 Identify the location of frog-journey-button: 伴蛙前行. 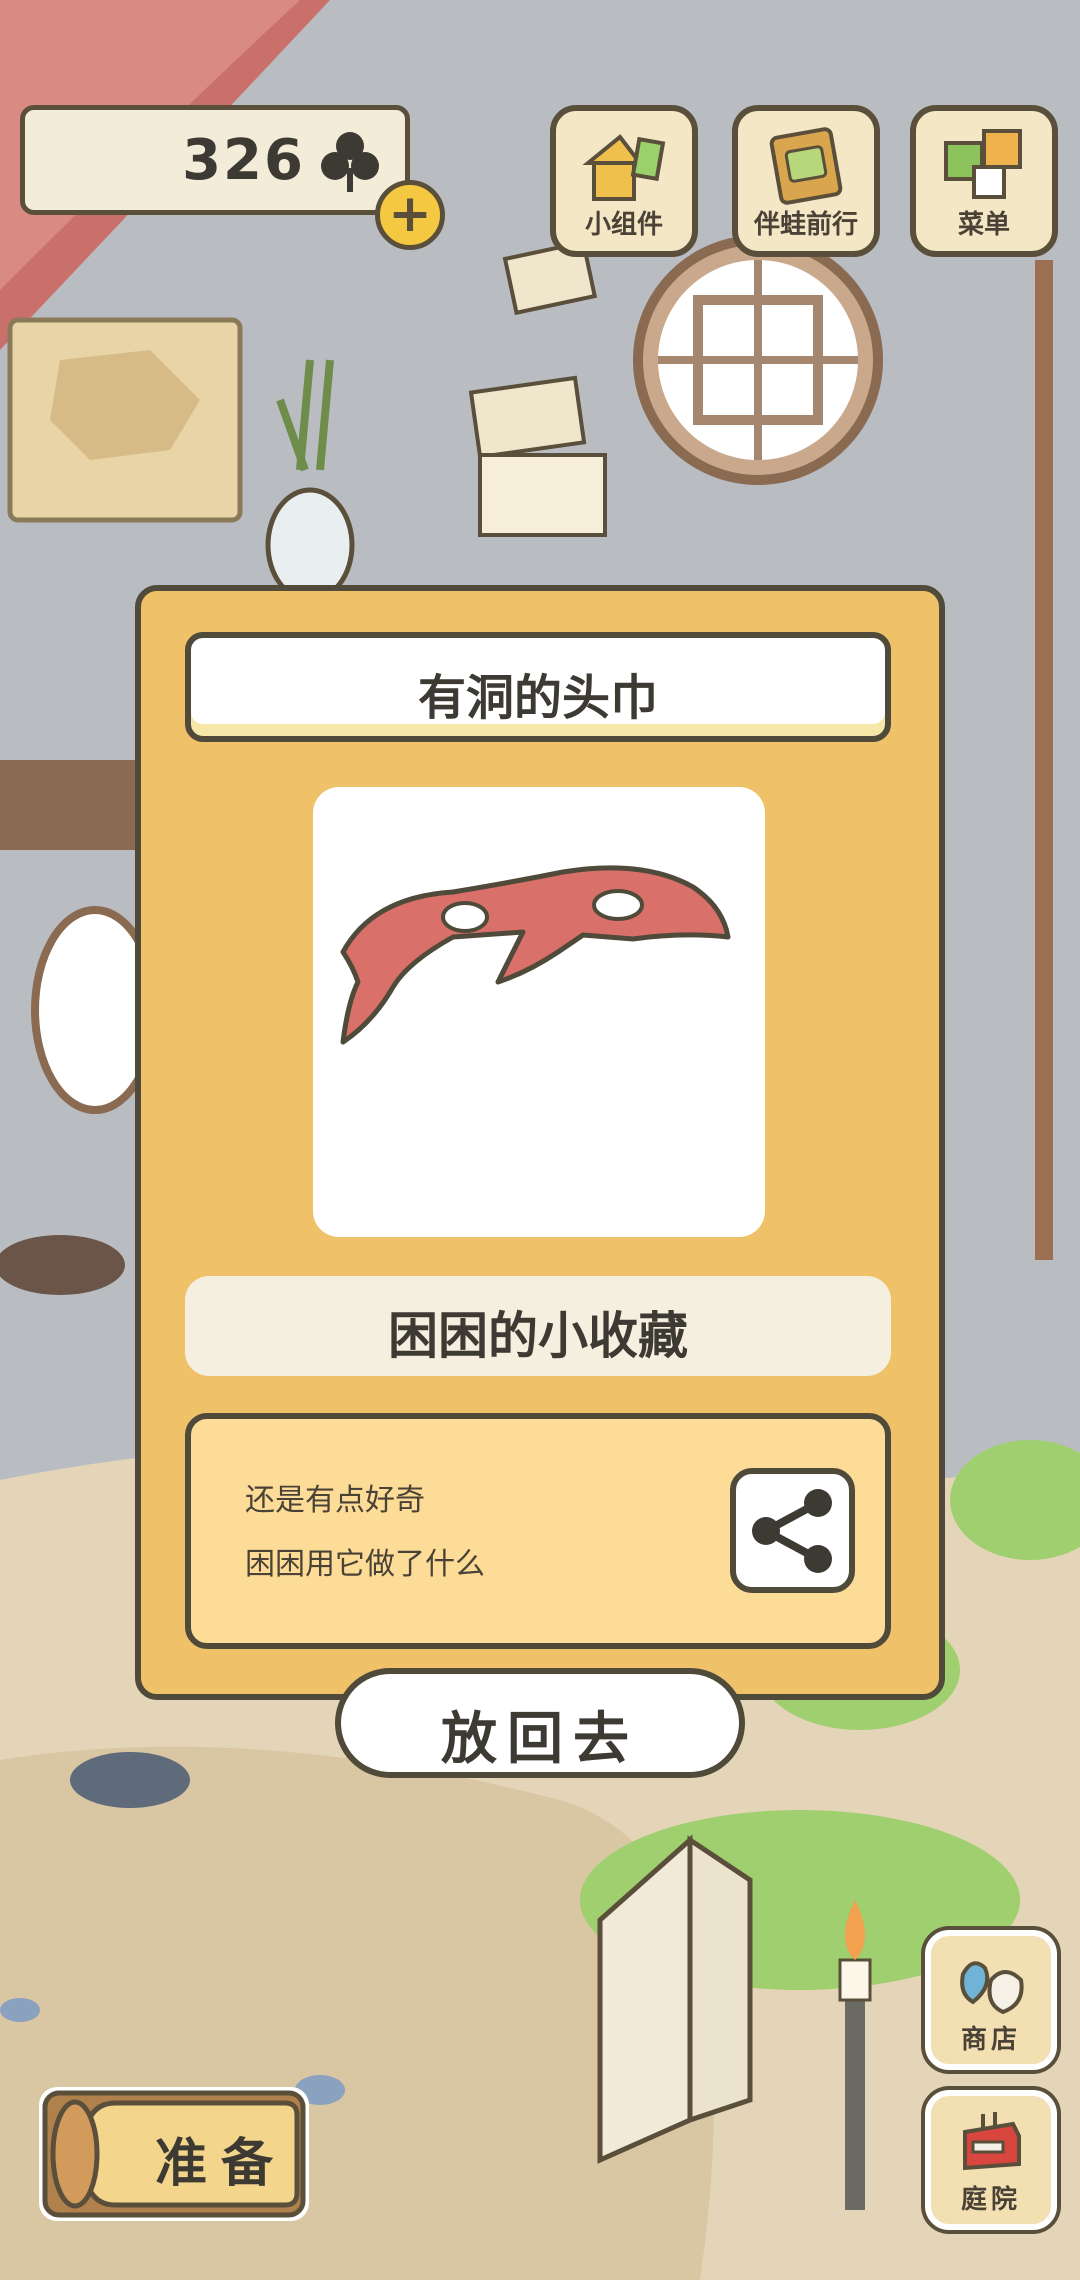
(806, 181).